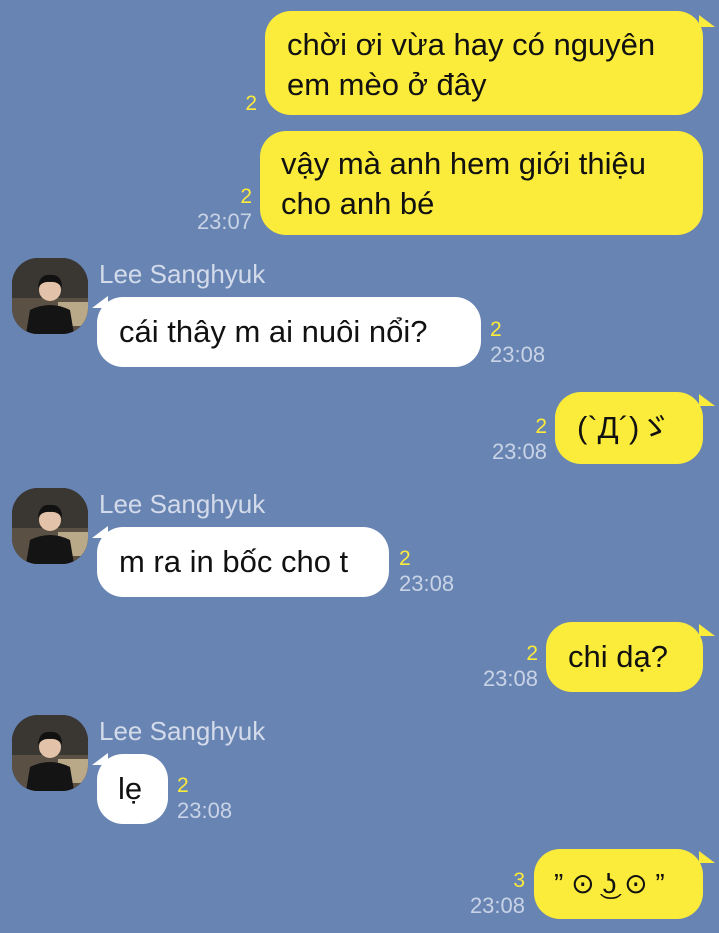  What do you see at coordinates (484, 63) in the screenshot?
I see `message-bubble: chời ơi vừa hay có nguyên em mèo ở đây` at bounding box center [484, 63].